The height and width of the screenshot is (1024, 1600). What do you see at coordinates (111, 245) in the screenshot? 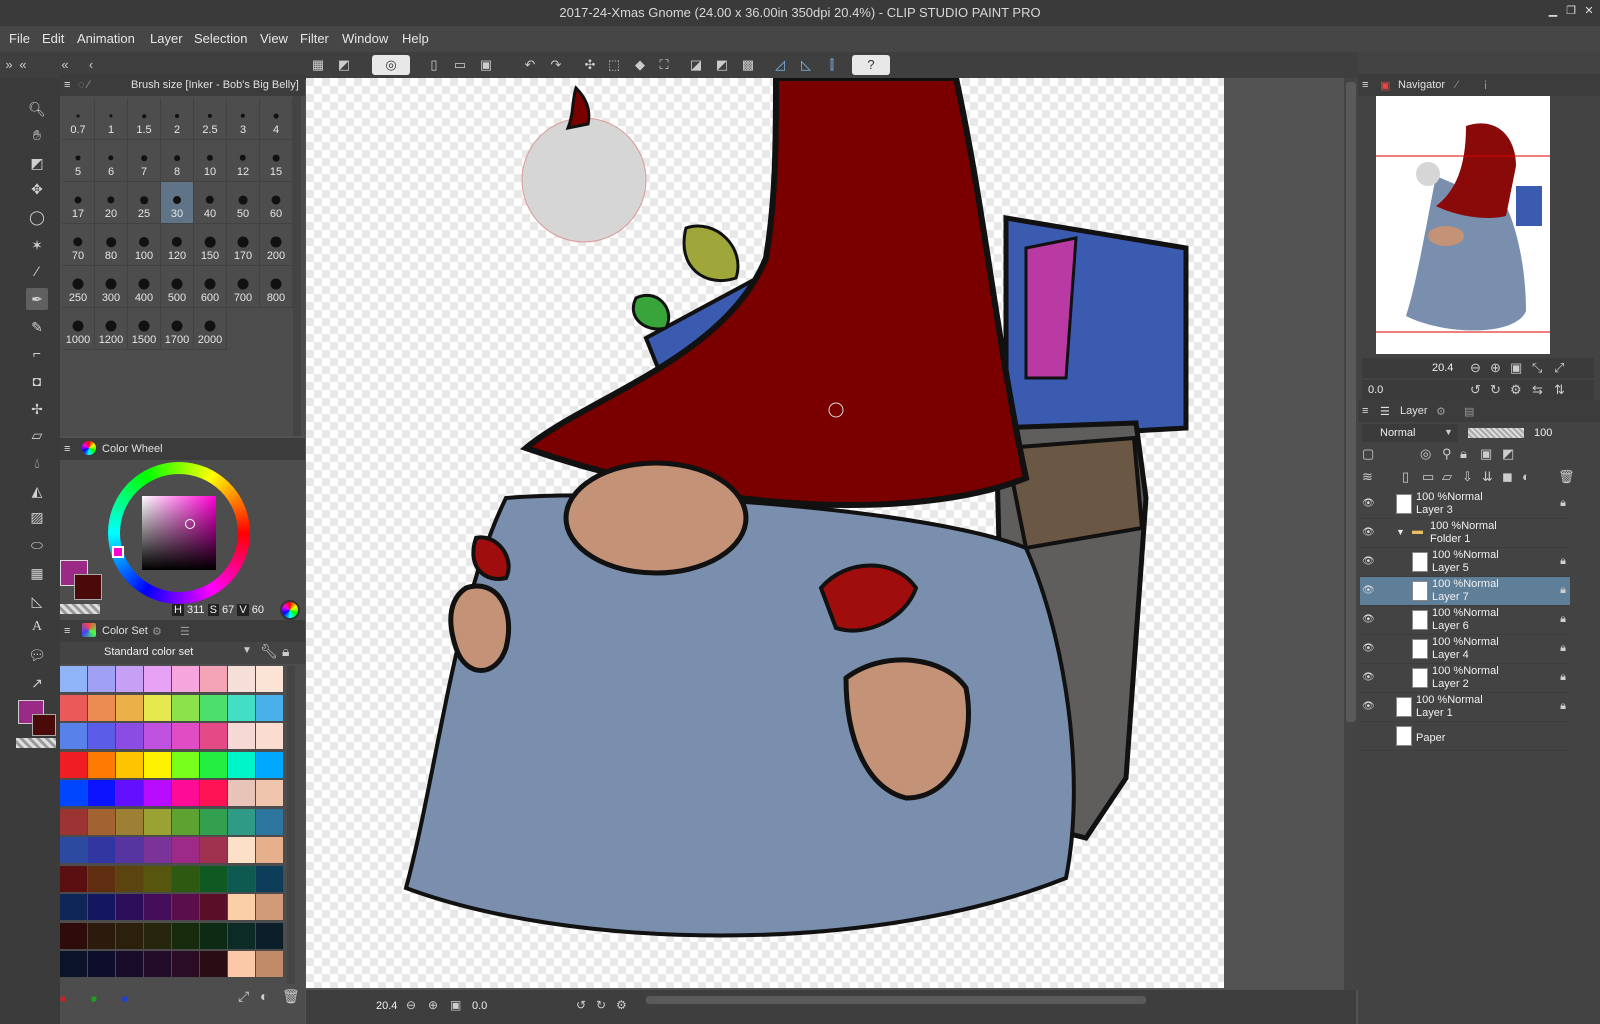
I see `brush-size-option: 80` at bounding box center [111, 245].